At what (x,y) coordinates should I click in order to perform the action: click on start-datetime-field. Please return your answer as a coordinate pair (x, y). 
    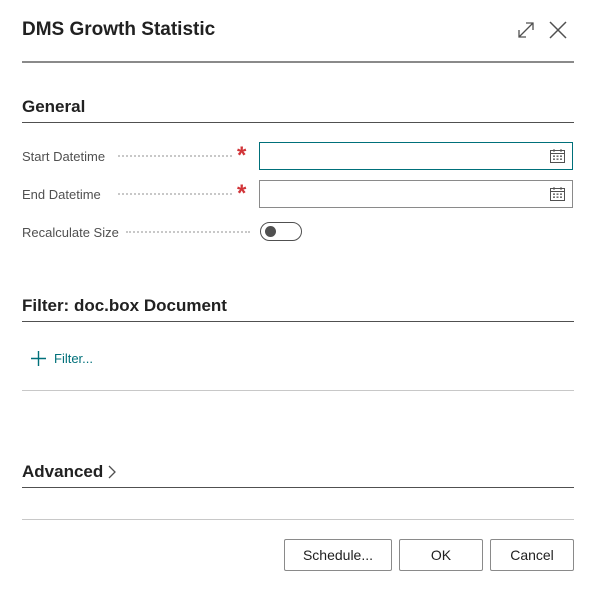
    Looking at the image, I should click on (416, 156).